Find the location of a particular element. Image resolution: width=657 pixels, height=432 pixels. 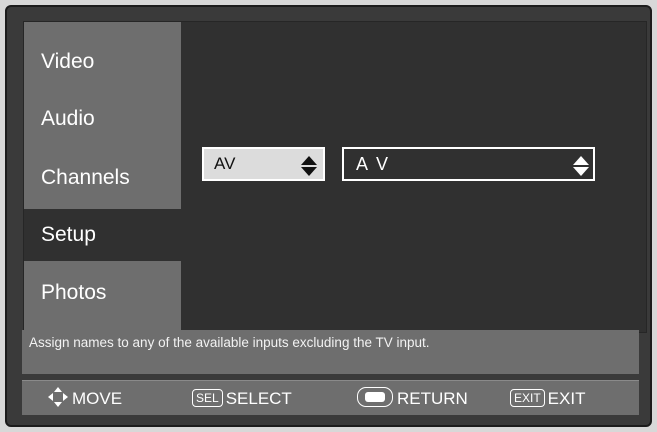

hint-select: SEL SELECT is located at coordinates (242, 398).